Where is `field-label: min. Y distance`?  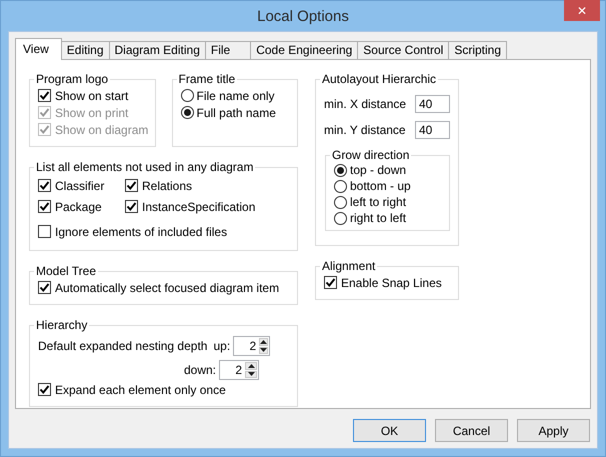 field-label: min. Y distance is located at coordinates (365, 130).